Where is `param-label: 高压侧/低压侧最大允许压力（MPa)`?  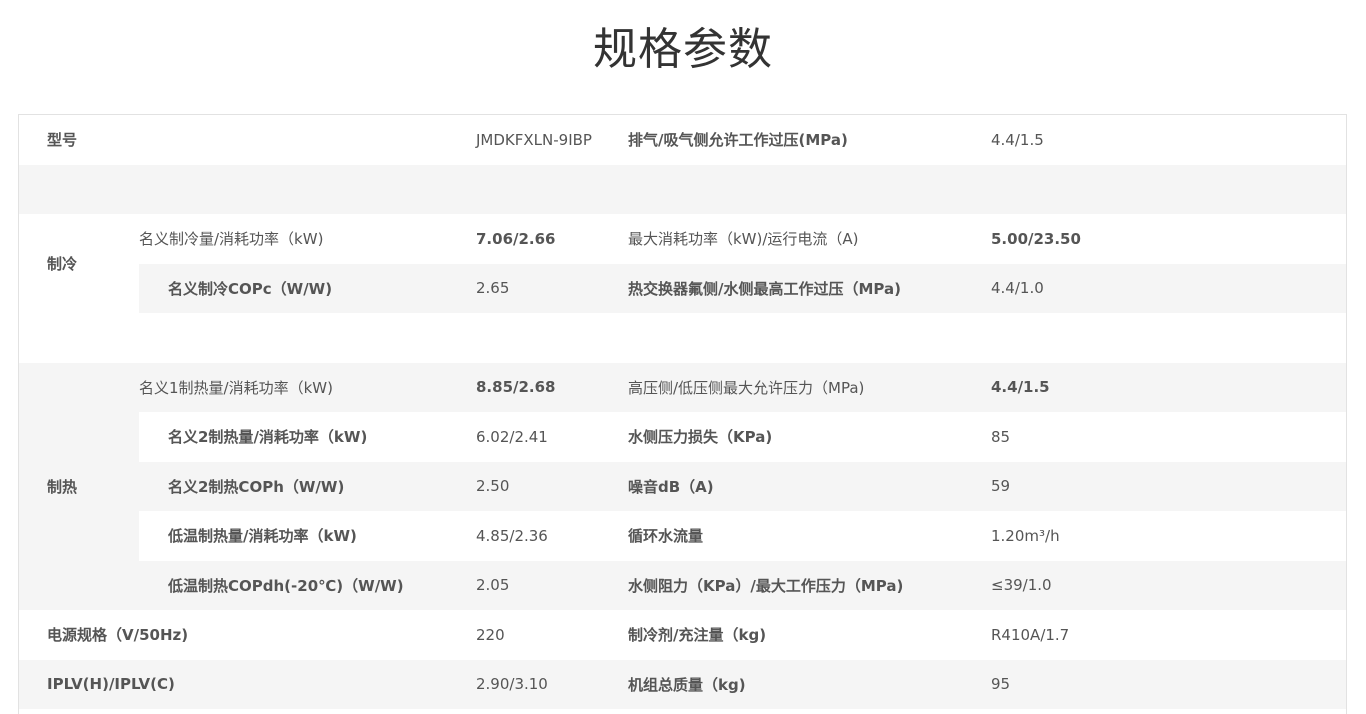 param-label: 高压侧/低压侧最大允许压力（MPa) is located at coordinates (746, 387).